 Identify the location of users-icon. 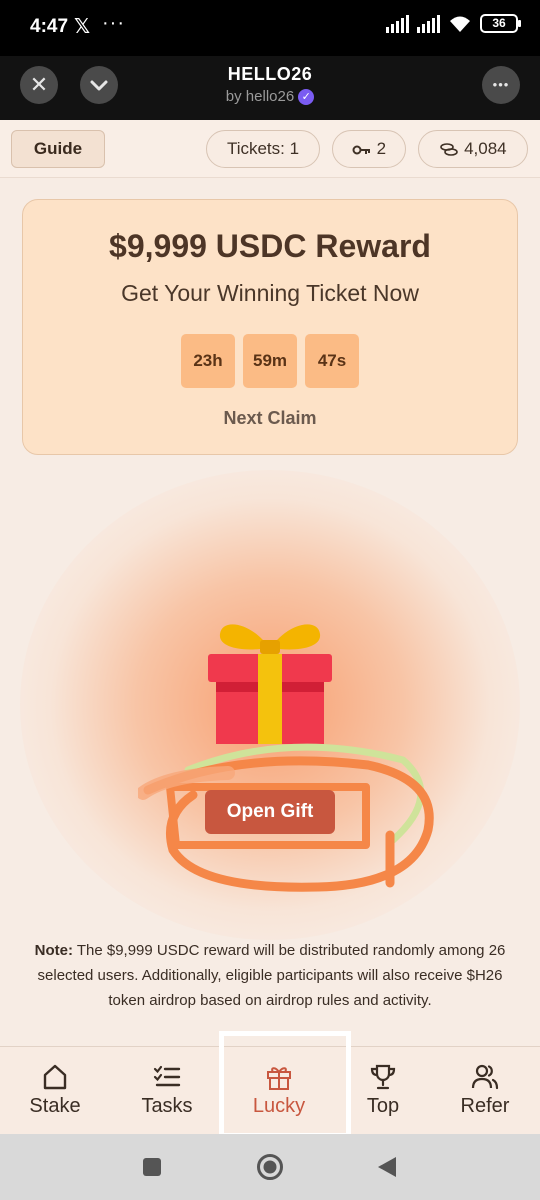
(485, 1077).